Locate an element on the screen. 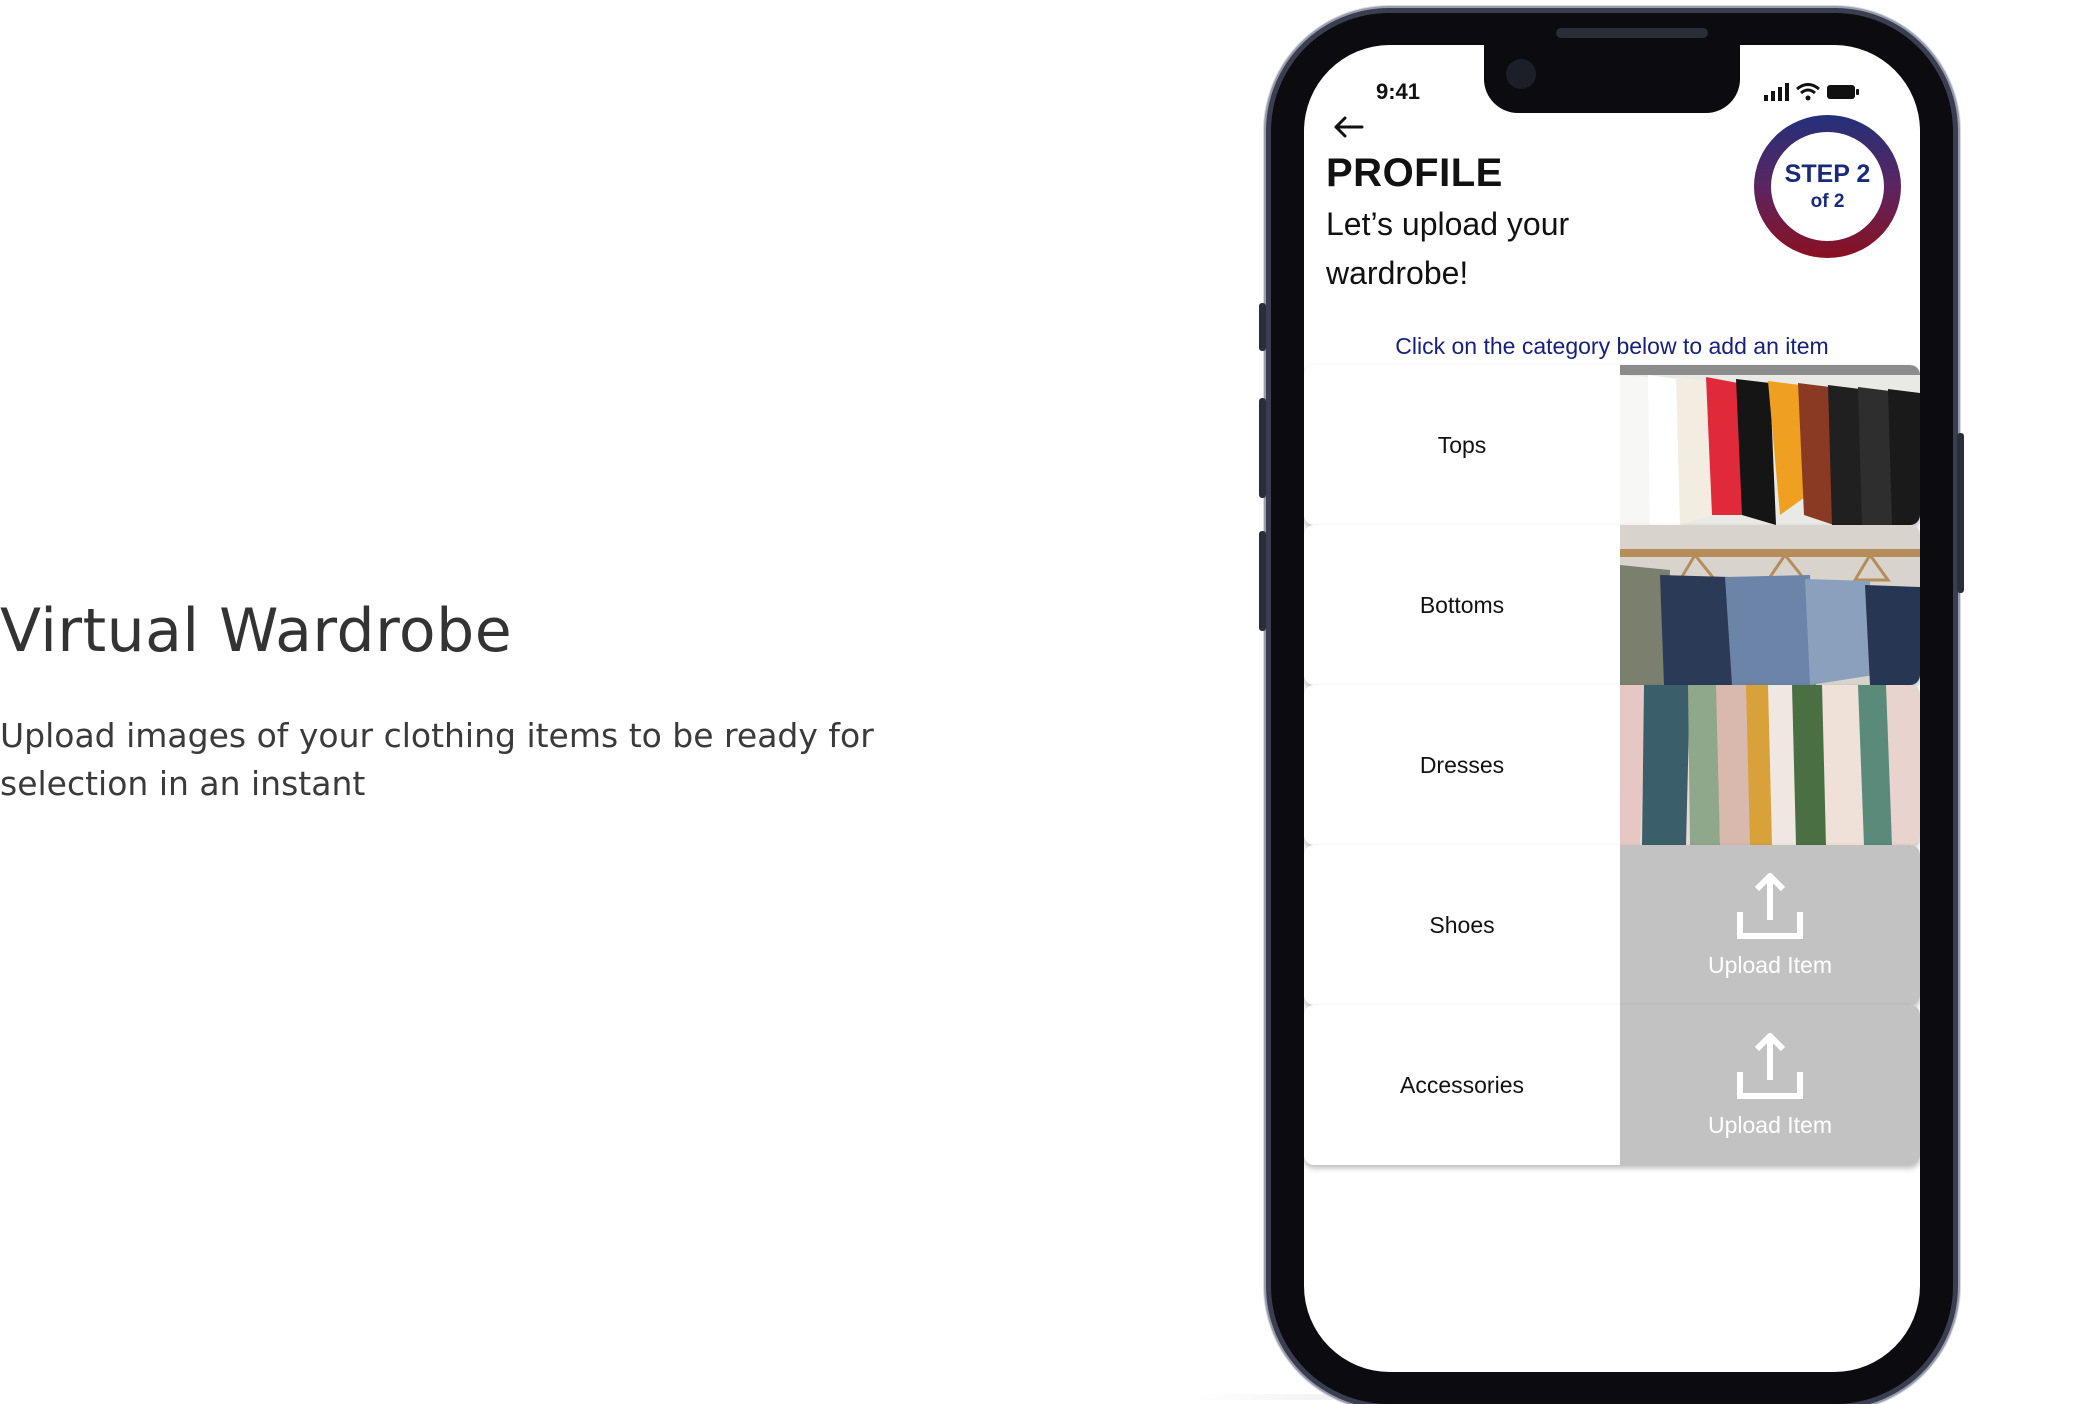 This screenshot has height=1404, width=2080. bottoms-photo is located at coordinates (1770, 605).